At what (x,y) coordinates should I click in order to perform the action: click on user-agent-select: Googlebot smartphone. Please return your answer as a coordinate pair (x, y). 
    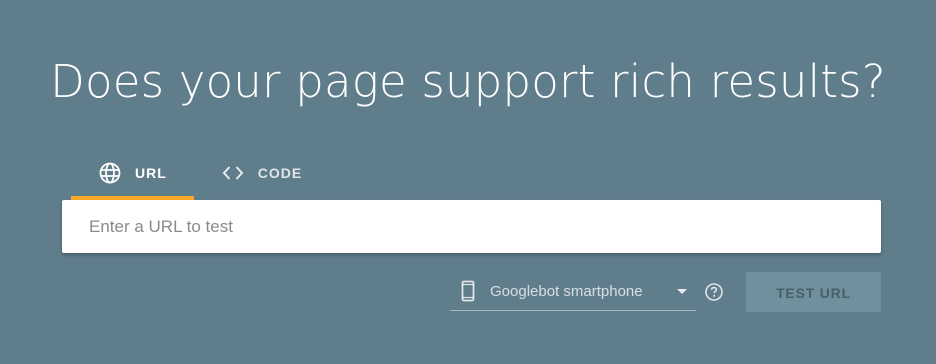
    Looking at the image, I should click on (573, 291).